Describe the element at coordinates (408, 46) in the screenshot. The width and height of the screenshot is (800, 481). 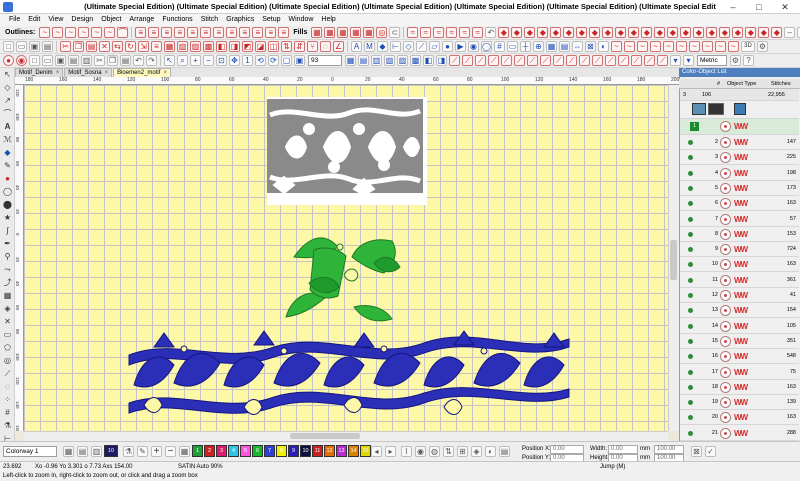
I see `node-edit-icon: ◇` at that location.